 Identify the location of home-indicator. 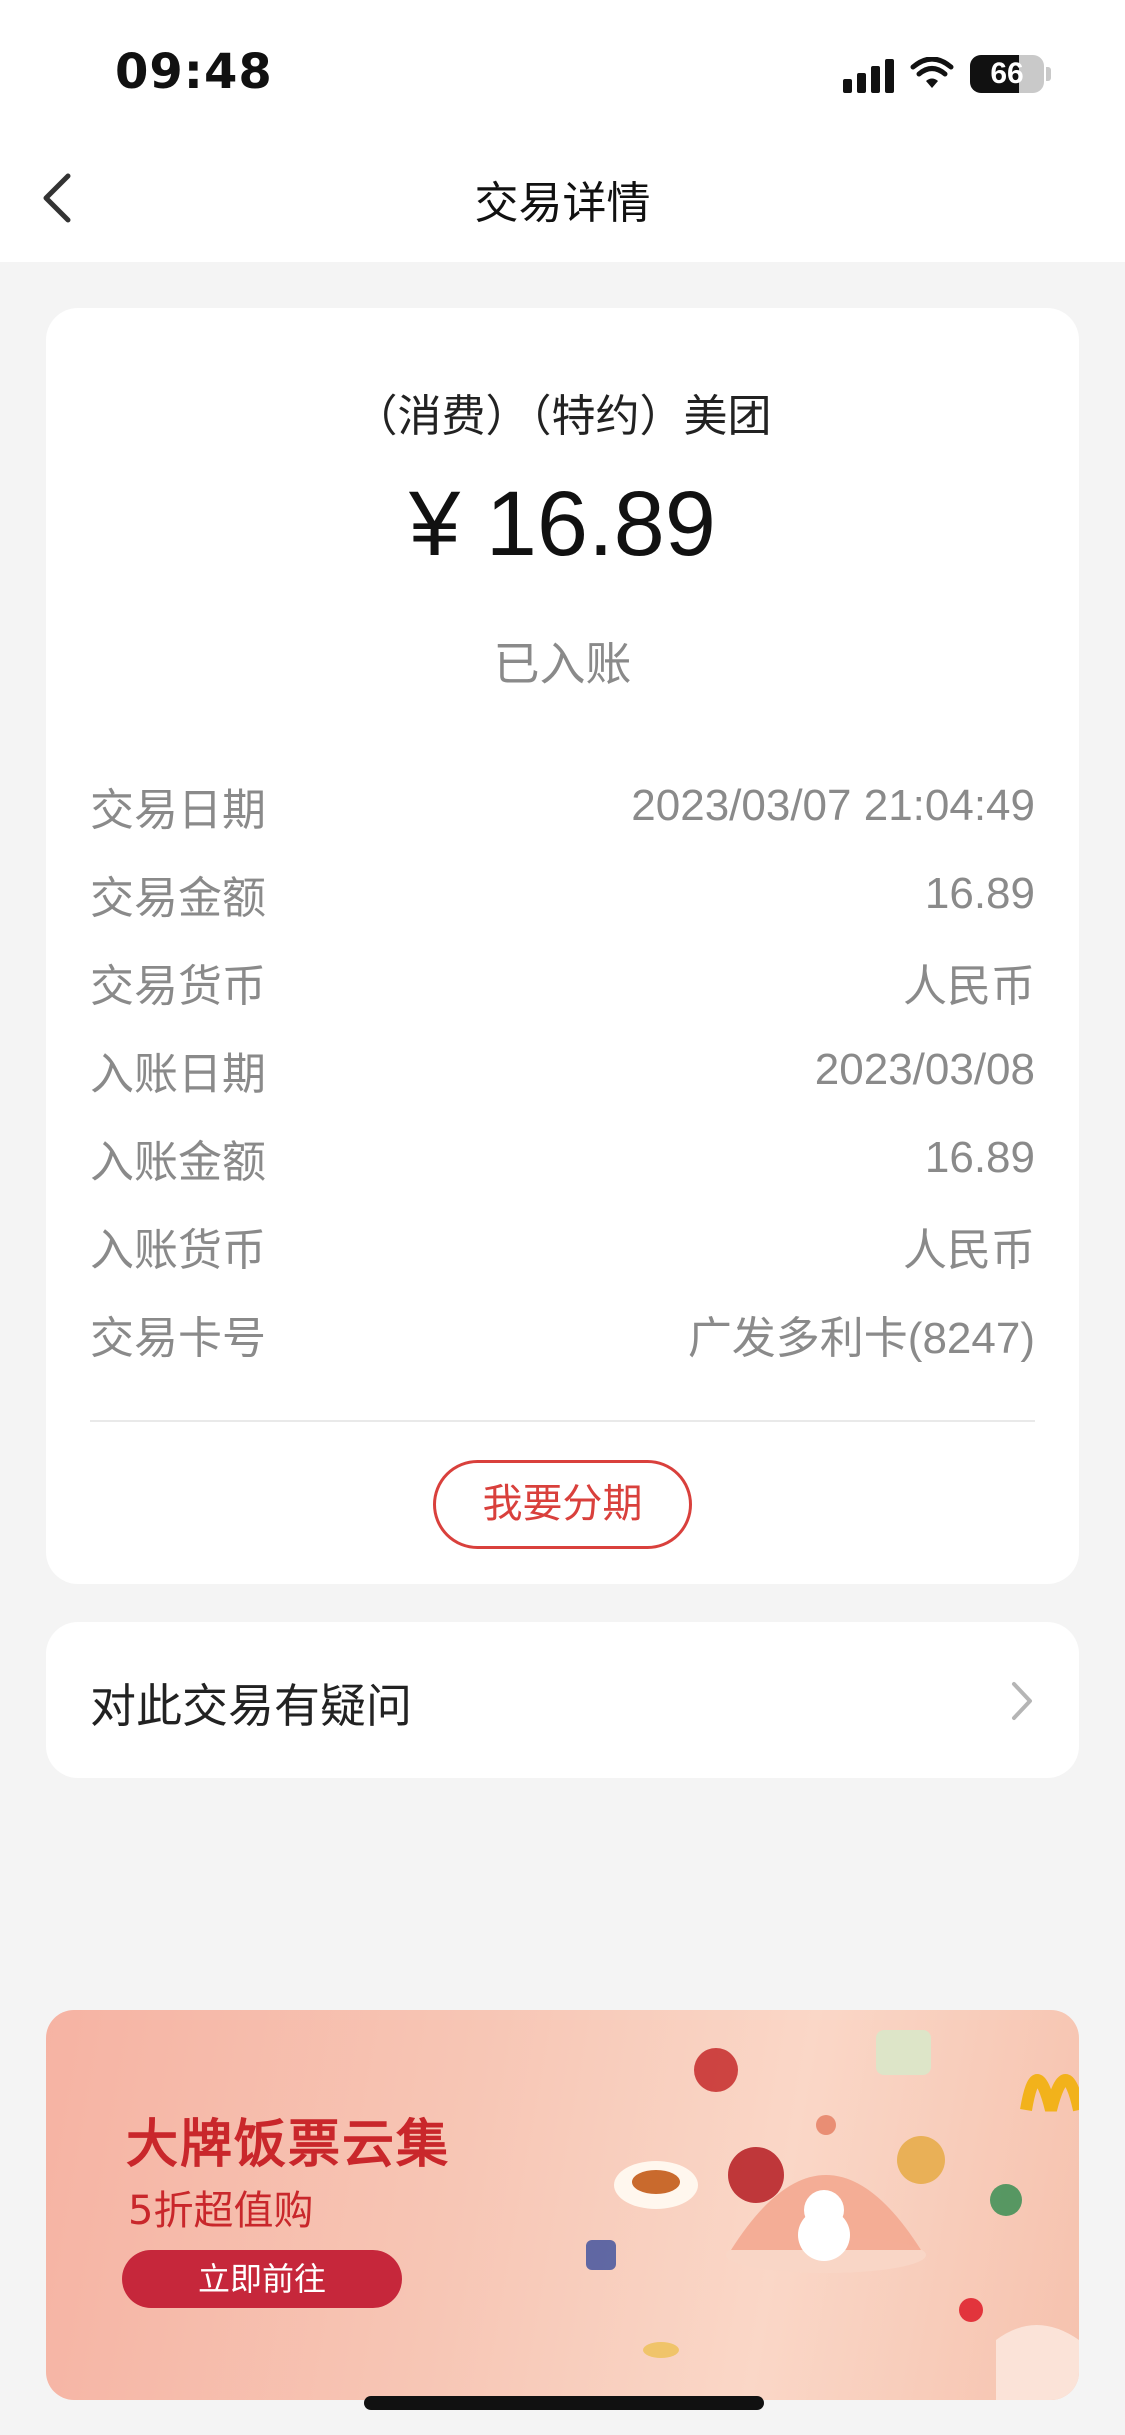
(564, 2403).